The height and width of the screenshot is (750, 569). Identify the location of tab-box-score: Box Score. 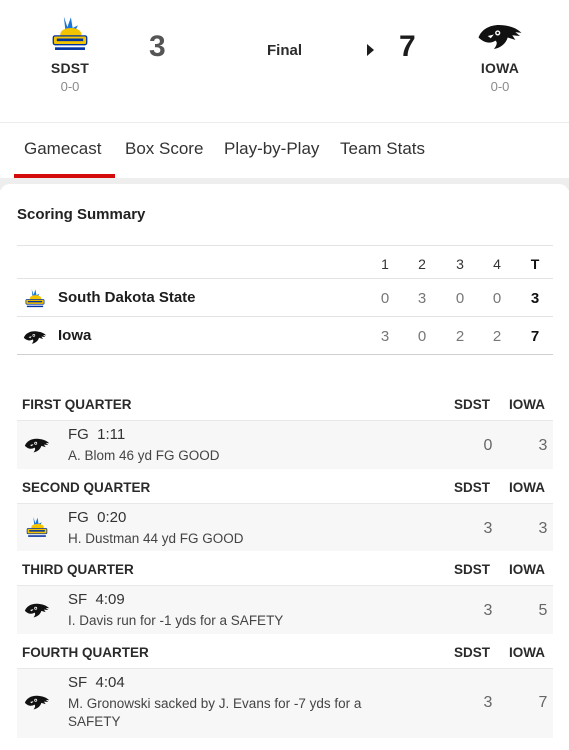
(164, 149).